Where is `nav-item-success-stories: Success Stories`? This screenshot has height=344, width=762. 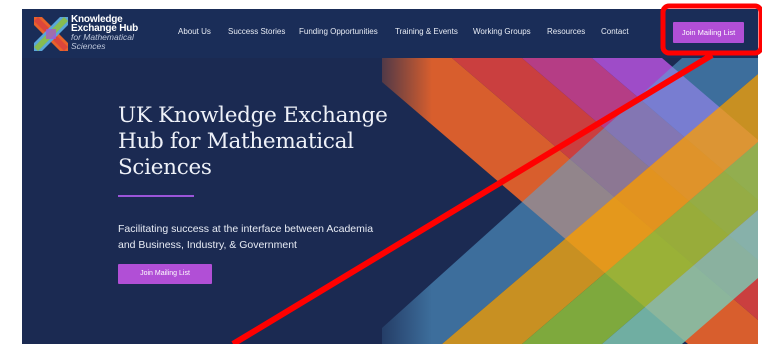
nav-item-success-stories: Success Stories is located at coordinates (256, 31).